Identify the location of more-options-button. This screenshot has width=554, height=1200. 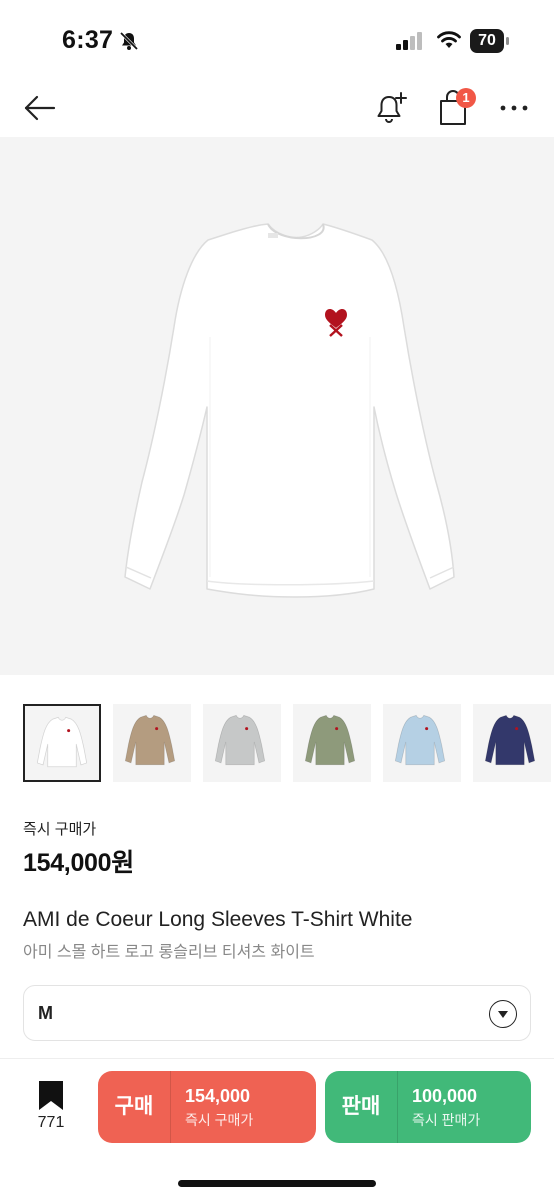
(514, 108).